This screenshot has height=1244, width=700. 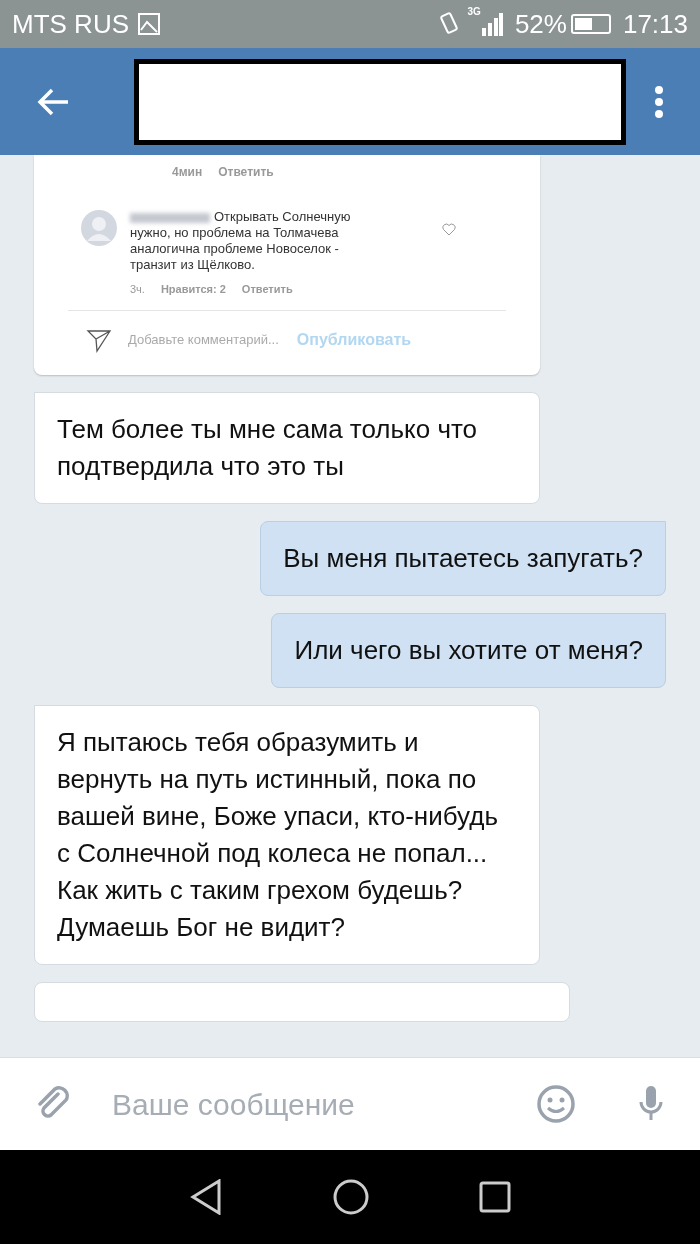 I want to click on comment-time: 3ч., so click(x=137, y=289).